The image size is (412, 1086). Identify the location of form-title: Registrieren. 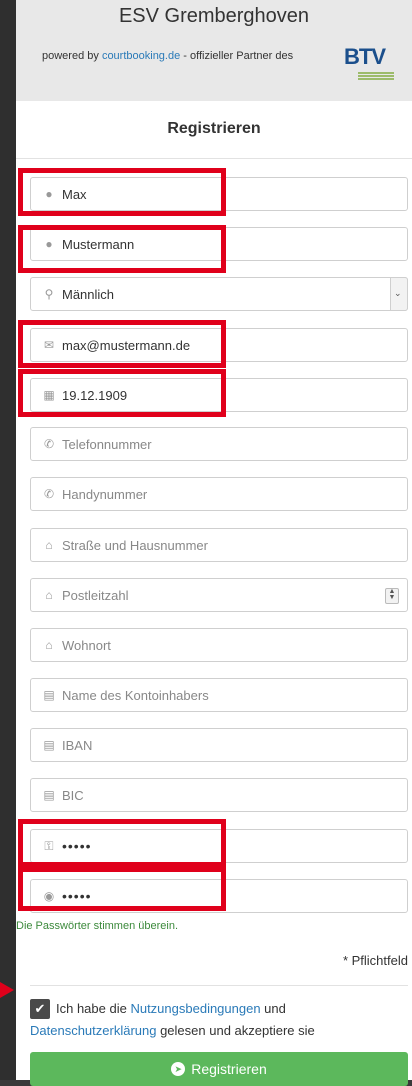
(214, 128).